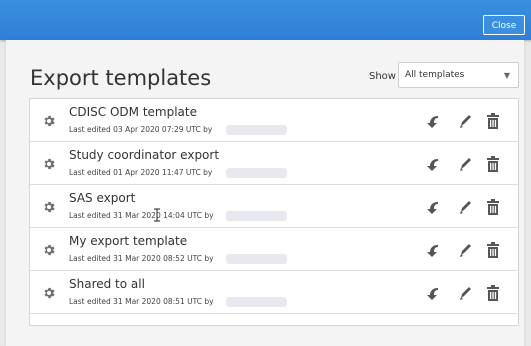  What do you see at coordinates (141, 258) in the screenshot?
I see `template-edited: Last edited 31 Mar 2020 08:52 UTC by` at bounding box center [141, 258].